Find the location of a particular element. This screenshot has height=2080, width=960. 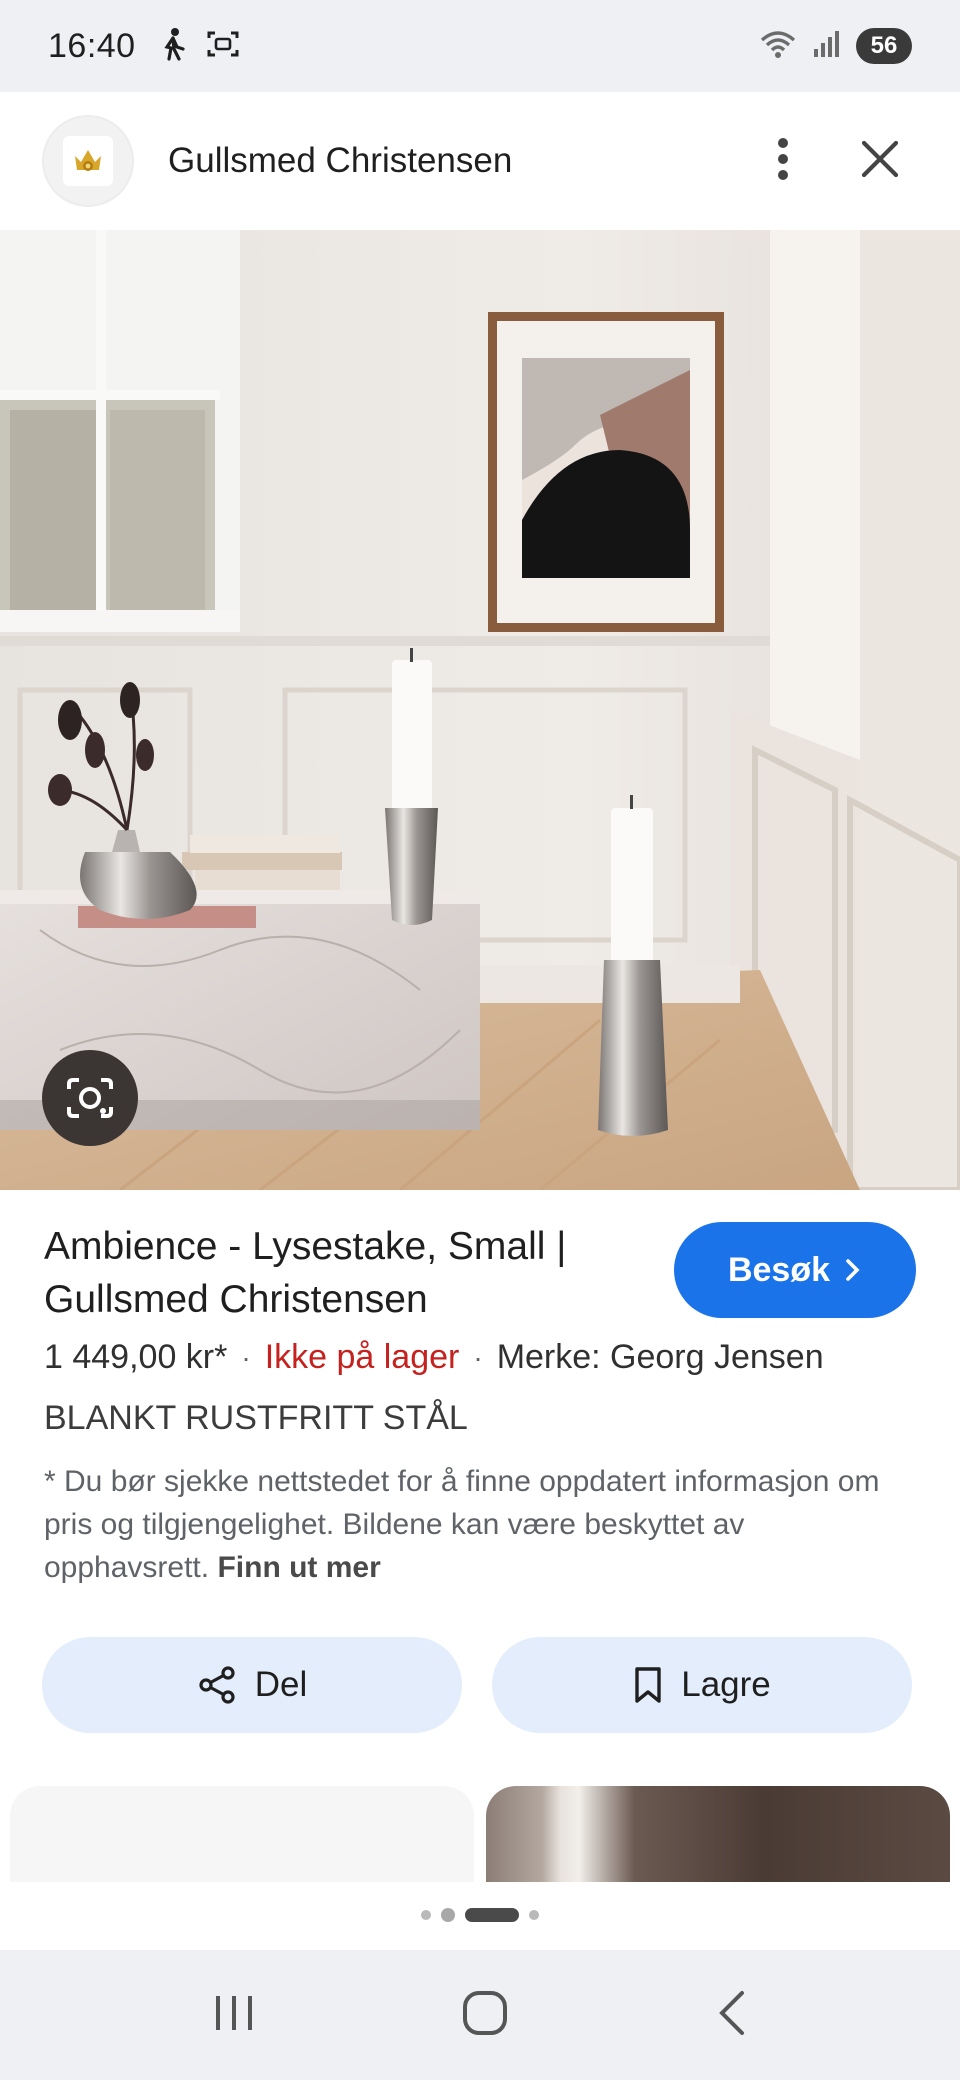

brand: Merke: Georg Jensen is located at coordinates (660, 1357).